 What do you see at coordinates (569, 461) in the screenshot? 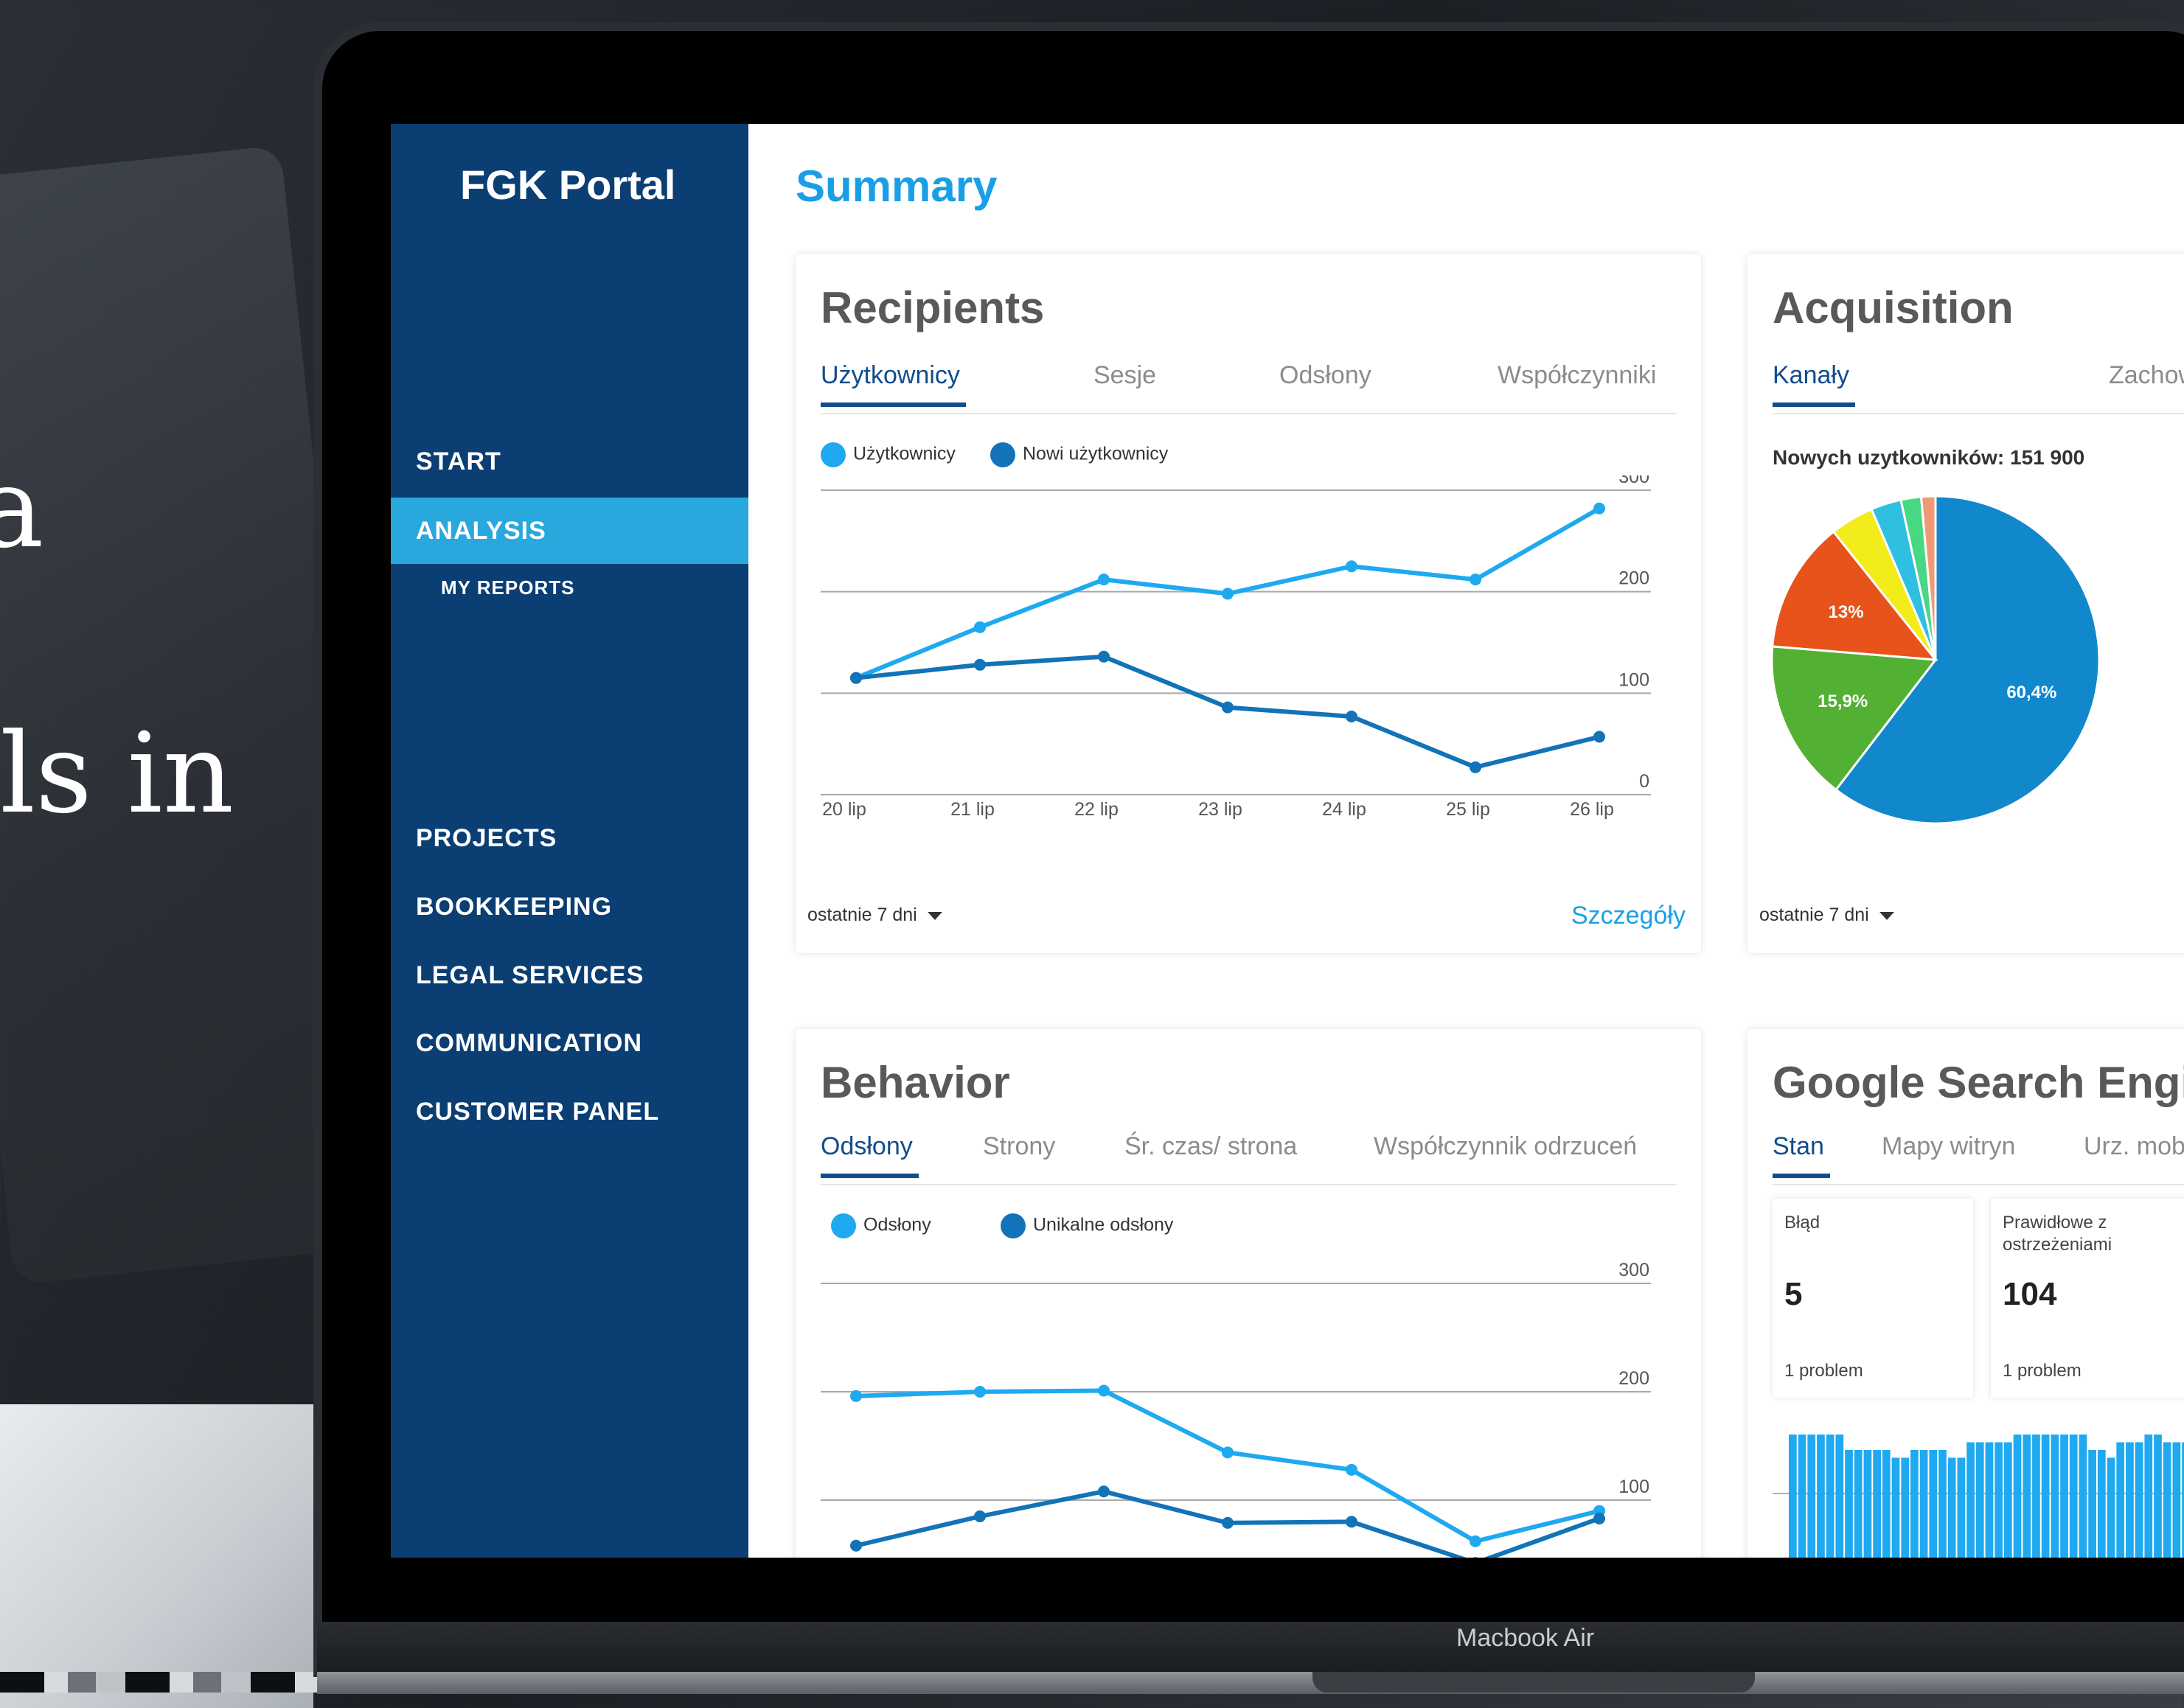
I see `sidebar-item-start: START` at bounding box center [569, 461].